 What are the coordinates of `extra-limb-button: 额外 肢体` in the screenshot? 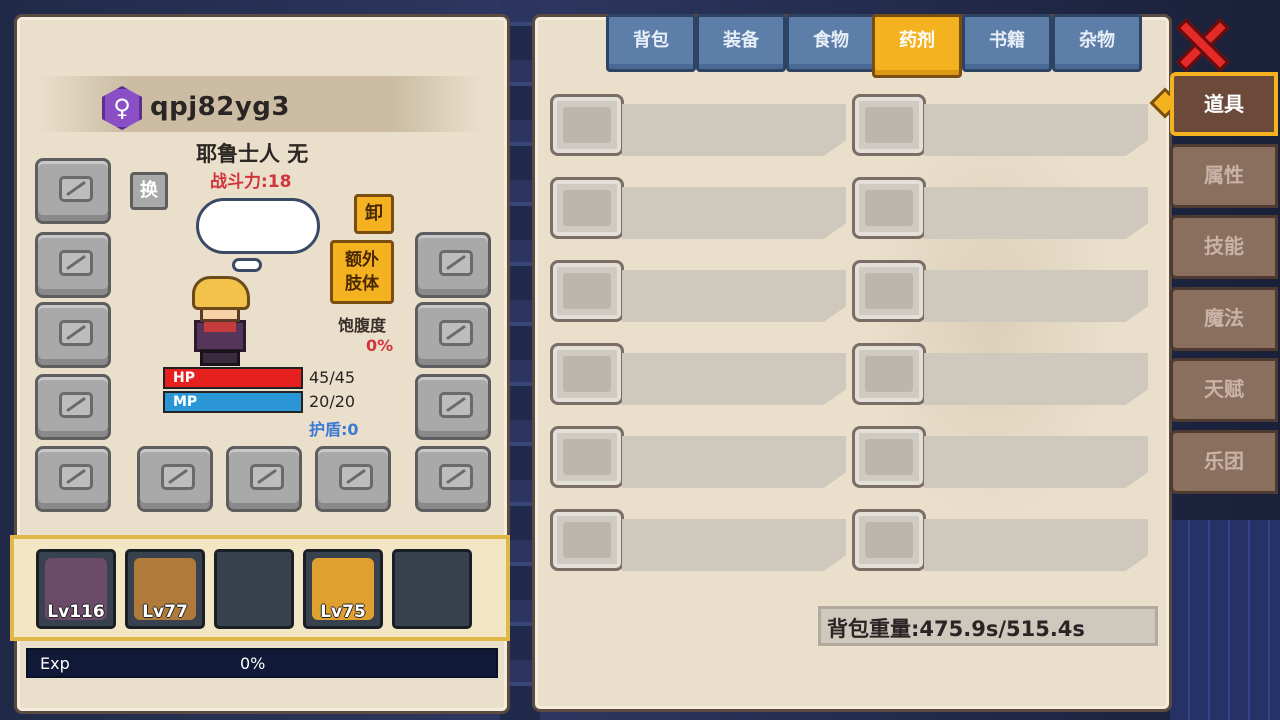 It's located at (362, 272).